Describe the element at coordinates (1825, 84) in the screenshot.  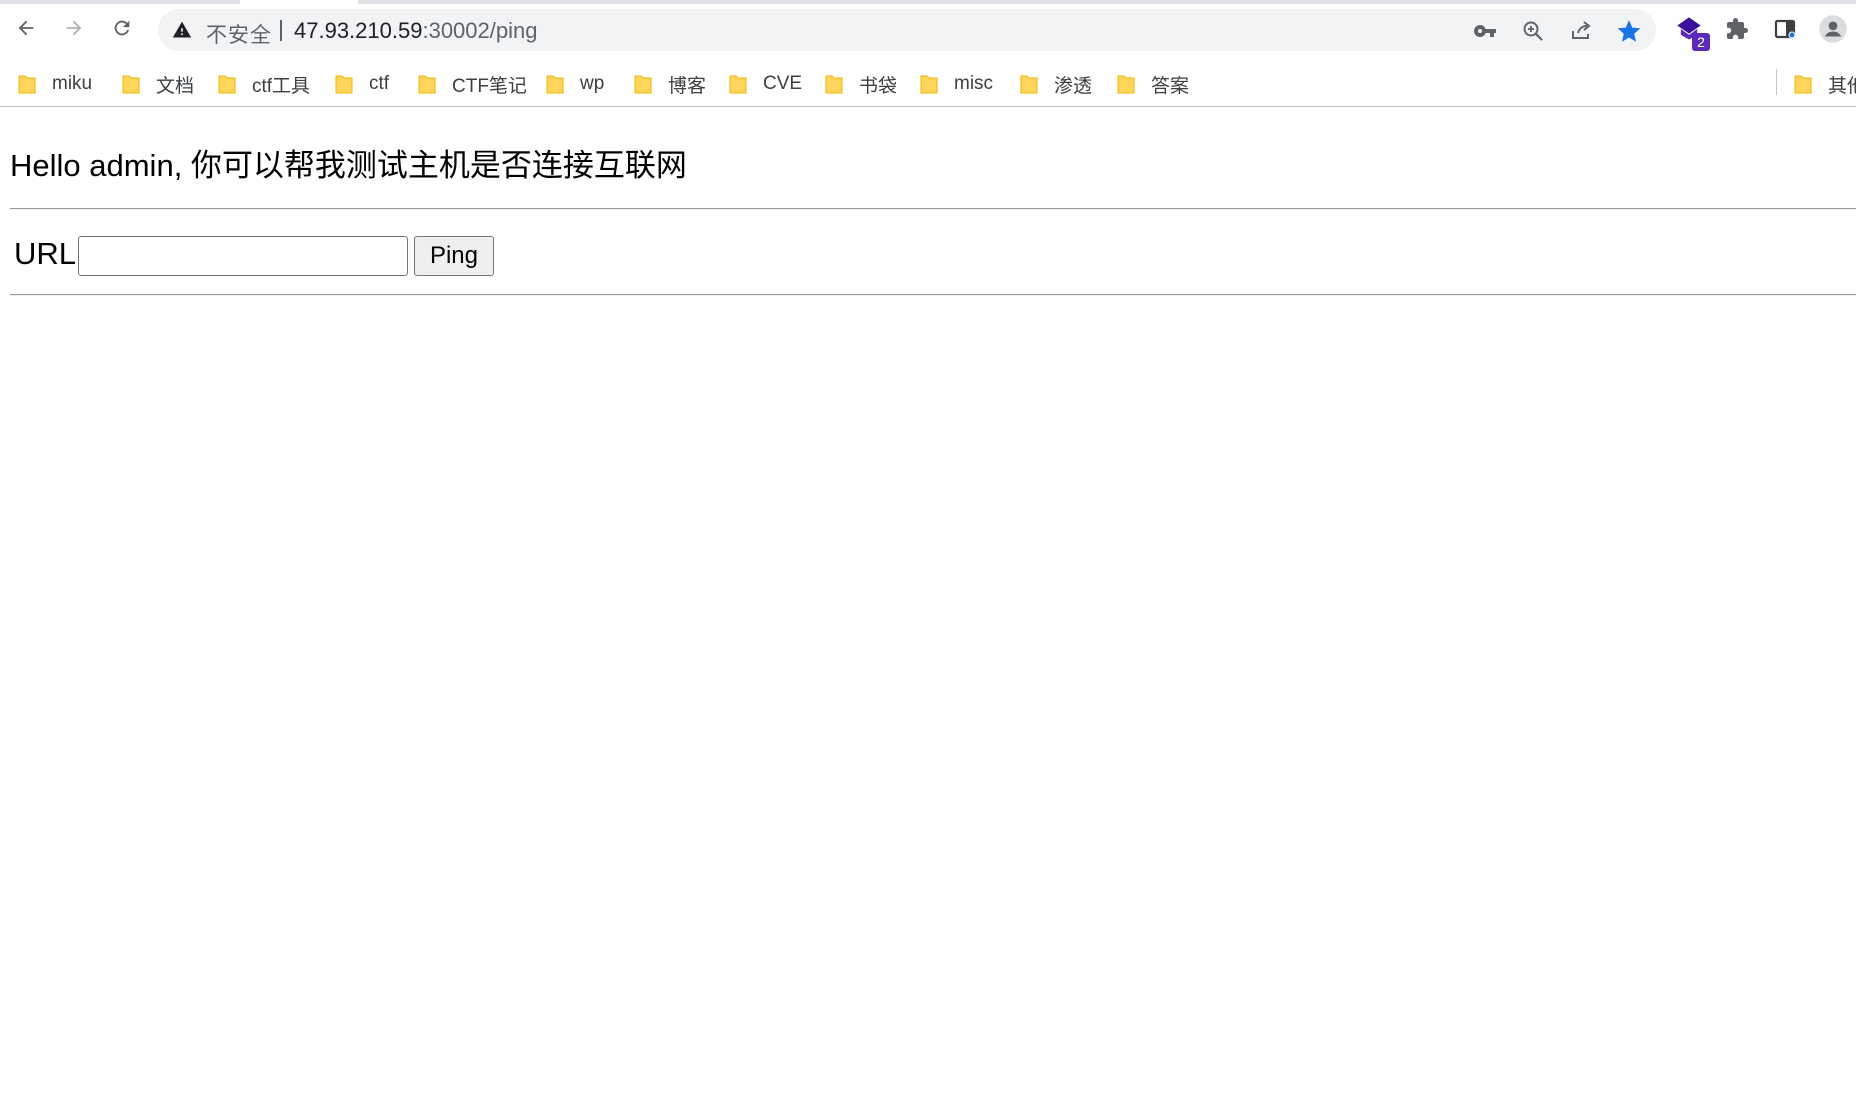
I see `other-bookmarks-folder: 其他` at that location.